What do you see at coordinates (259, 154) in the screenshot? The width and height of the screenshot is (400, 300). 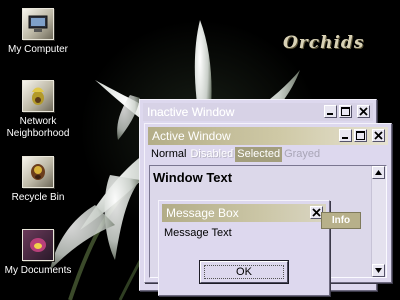 I see `menu-item-selected: Selected` at bounding box center [259, 154].